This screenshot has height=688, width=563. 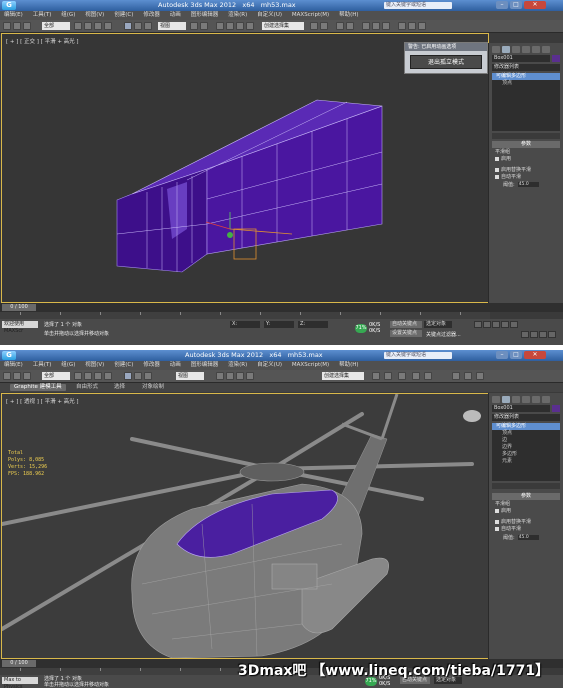 I want to click on selection-filter-dropdown: 全部, so click(x=56, y=376).